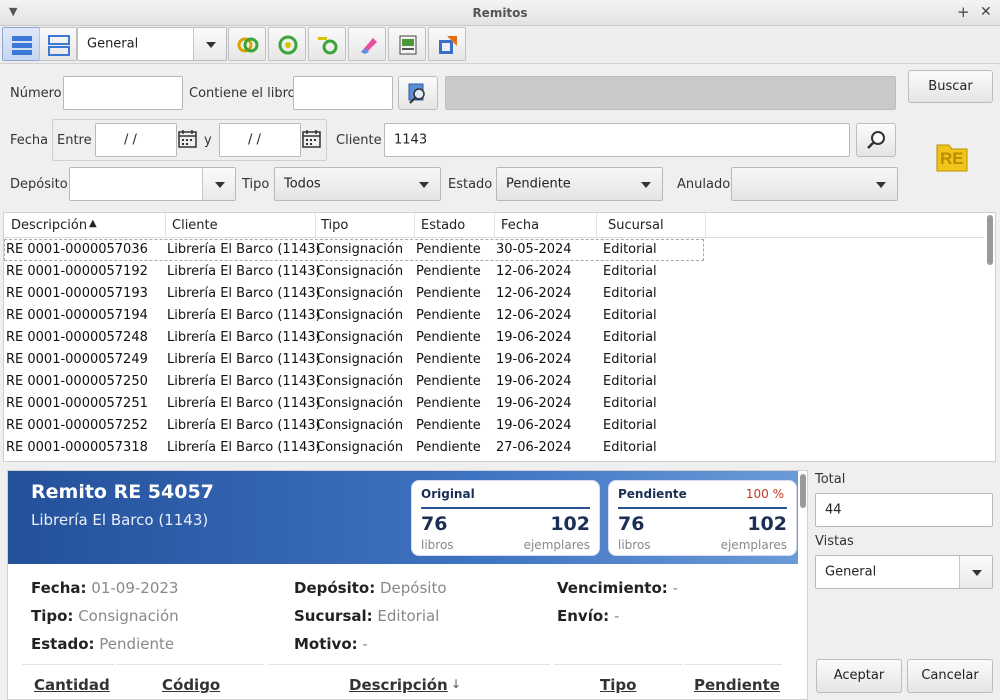  I want to click on motivo-field-value: -, so click(365, 644).